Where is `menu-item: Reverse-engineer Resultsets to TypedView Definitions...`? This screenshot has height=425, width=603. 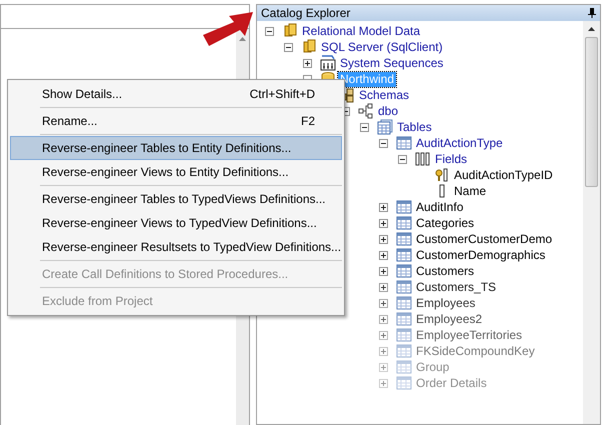 menu-item: Reverse-engineer Resultsets to TypedView Definitions... is located at coordinates (176, 247).